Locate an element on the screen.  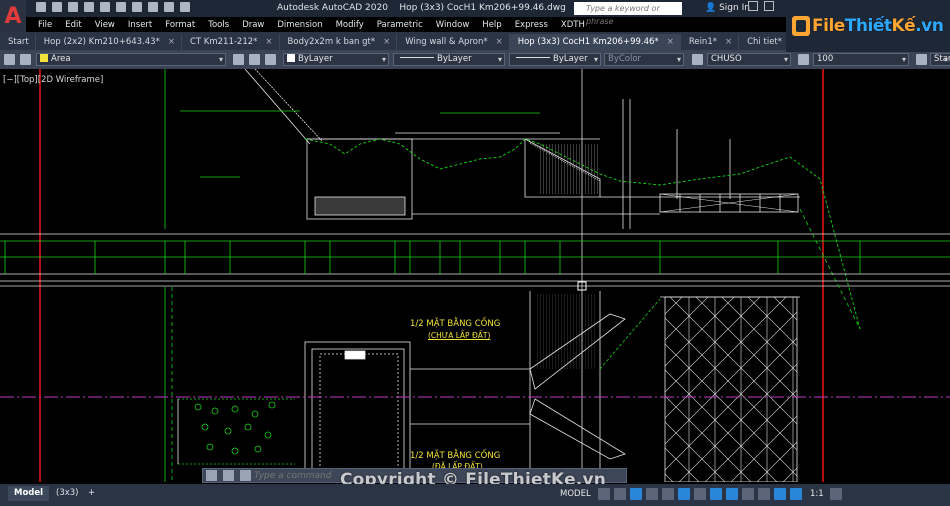
save-icon is located at coordinates (73, 7).